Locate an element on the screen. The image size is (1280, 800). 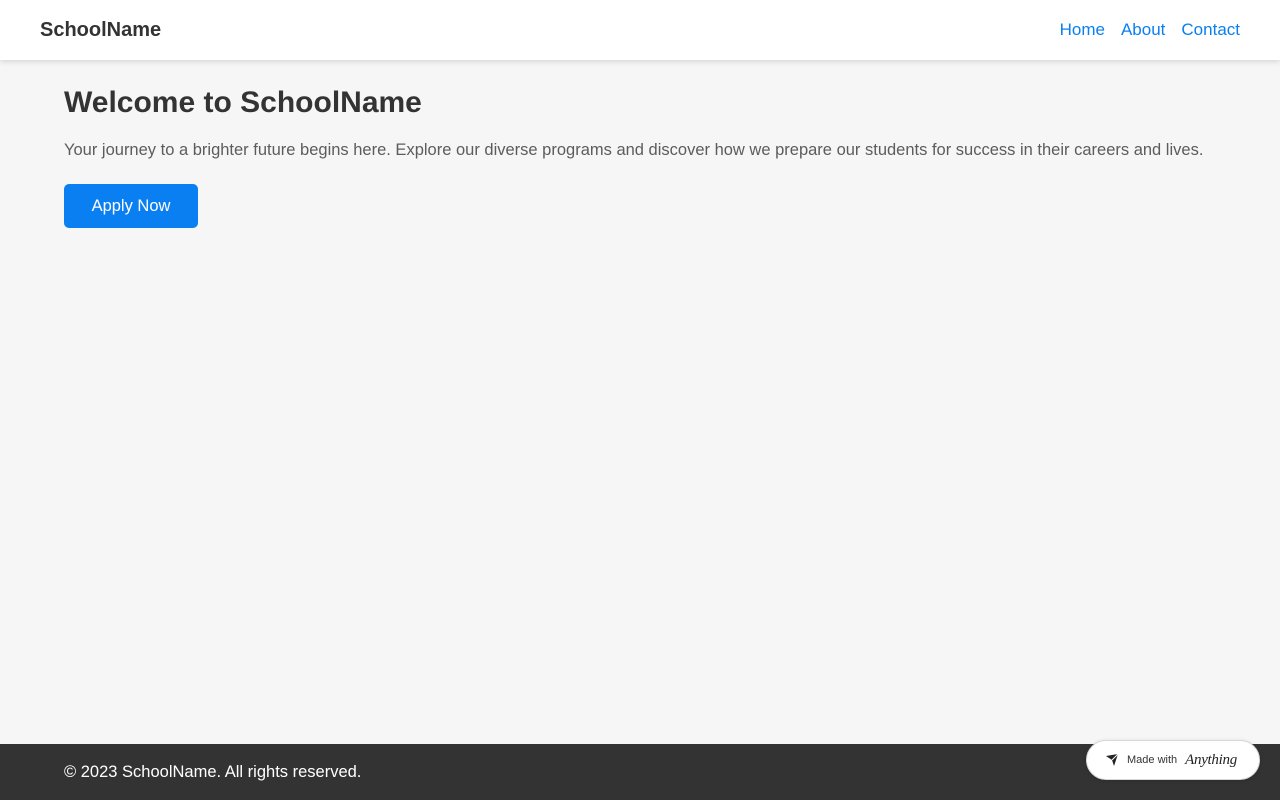
made-with-brand: Anything is located at coordinates (1211, 759).